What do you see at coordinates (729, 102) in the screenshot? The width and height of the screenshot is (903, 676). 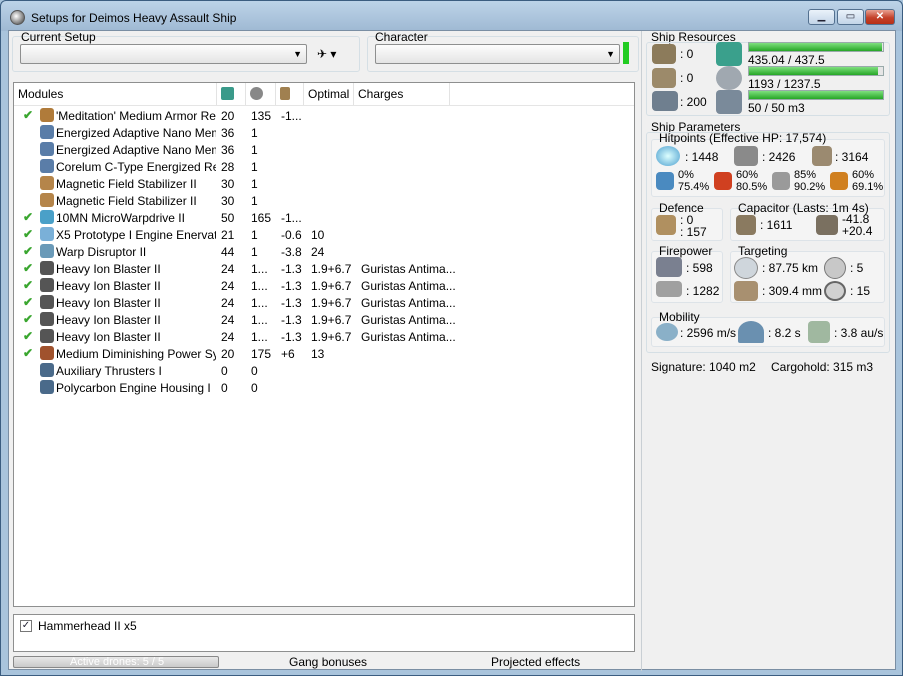 I see `drone-bay-icon` at bounding box center [729, 102].